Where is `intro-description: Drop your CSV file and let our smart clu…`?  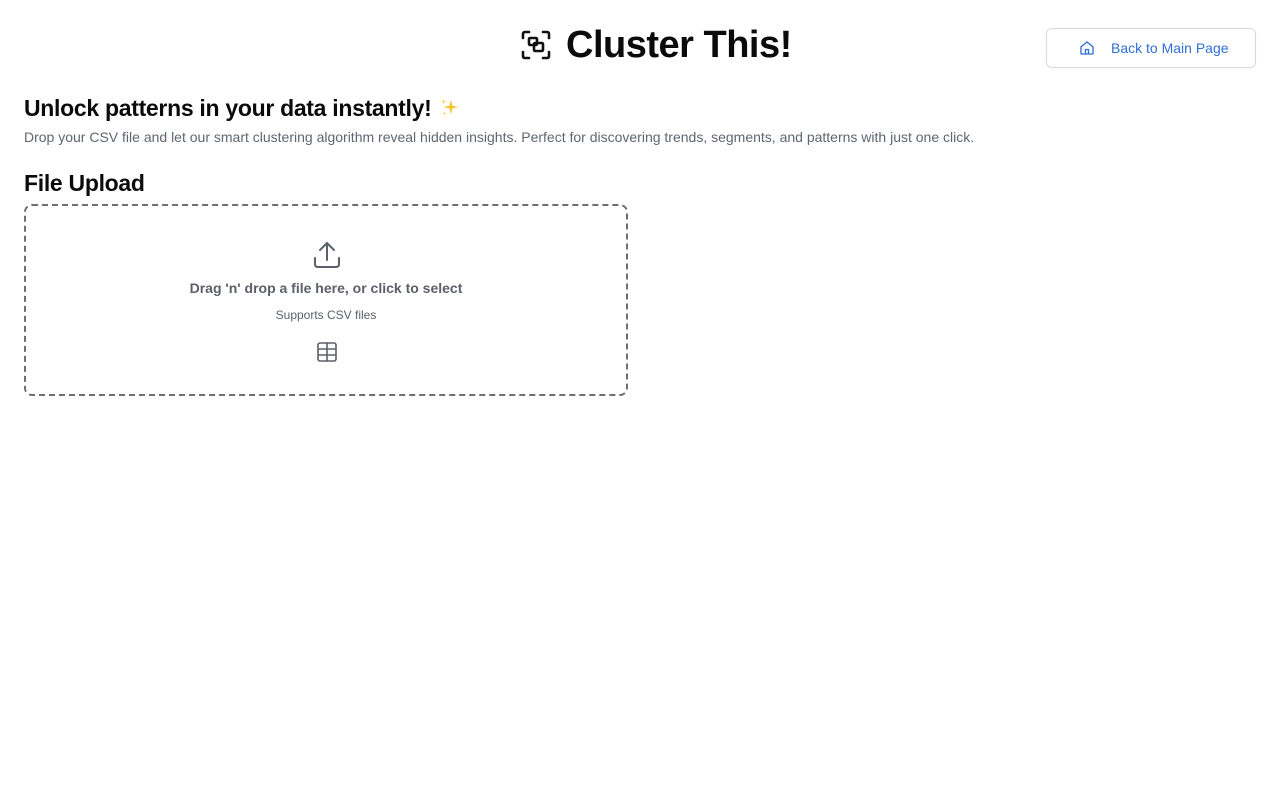 intro-description: Drop your CSV file and let our smart clu… is located at coordinates (499, 137).